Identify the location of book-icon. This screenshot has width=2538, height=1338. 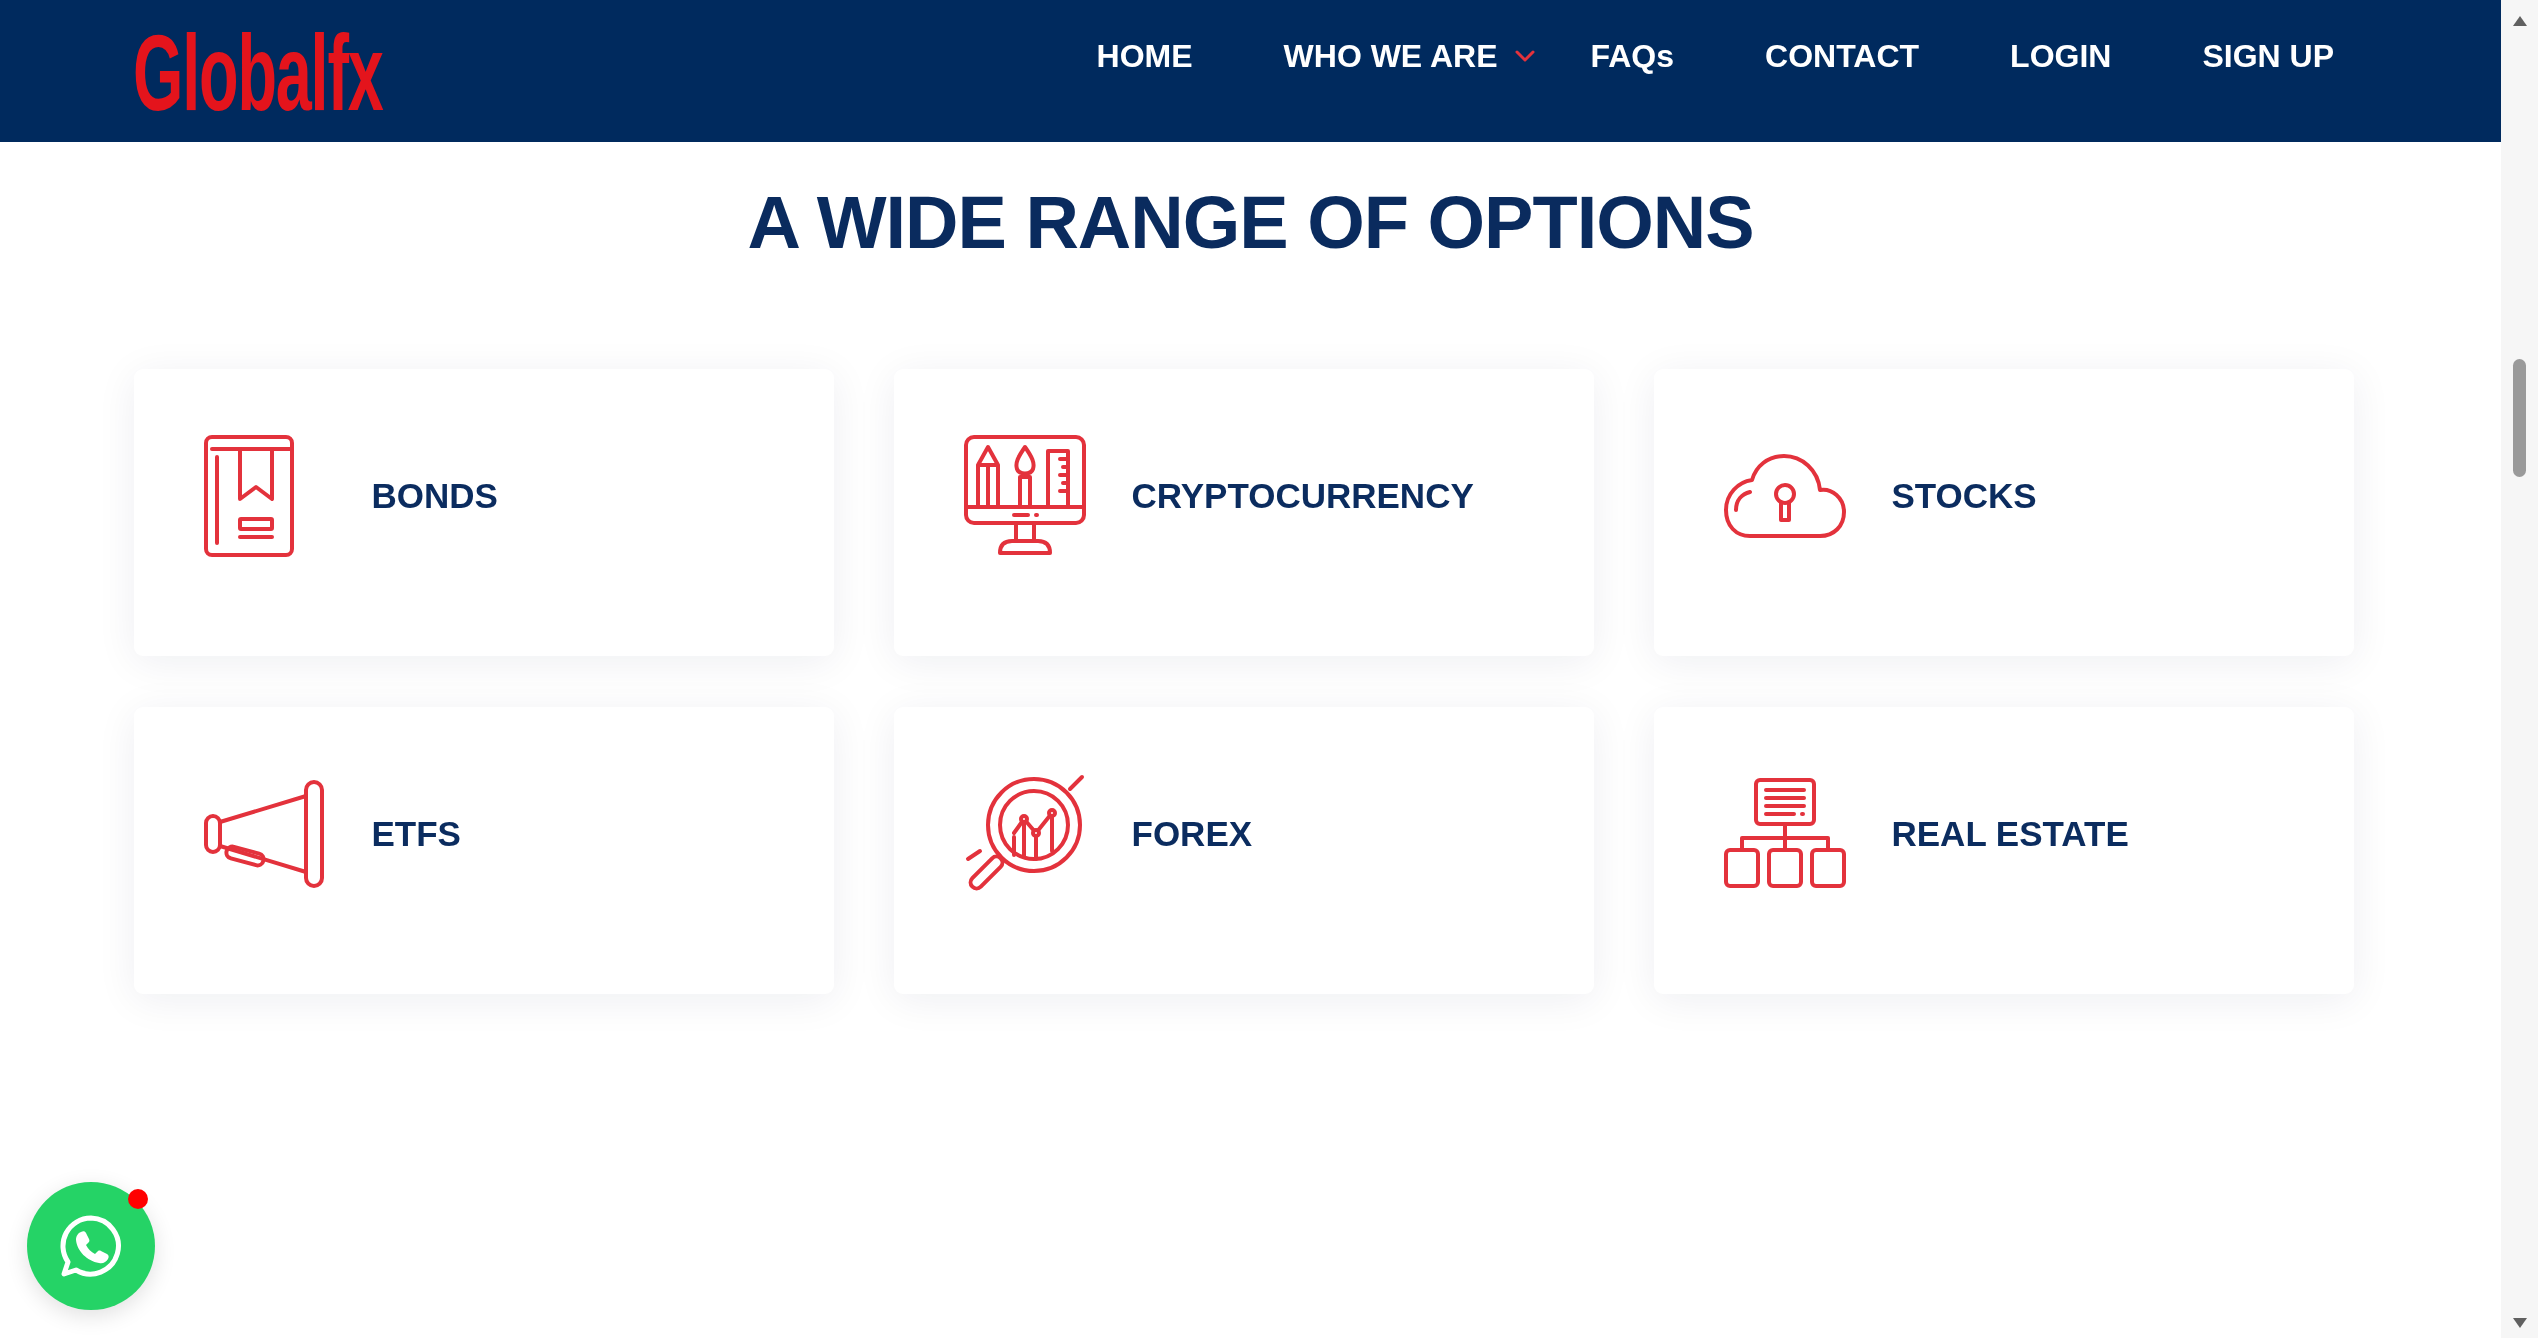
(248, 495).